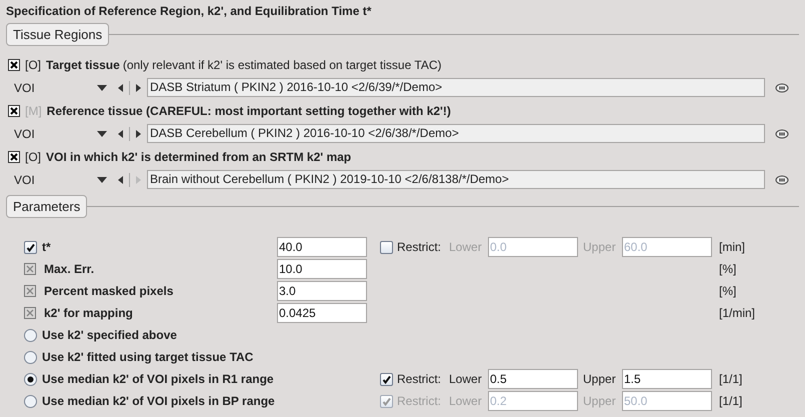 This screenshot has width=805, height=417. Describe the element at coordinates (248, 111) in the screenshot. I see `region-label: Reference tissue (CAREFUL: most important setting together with k2'!)` at that location.